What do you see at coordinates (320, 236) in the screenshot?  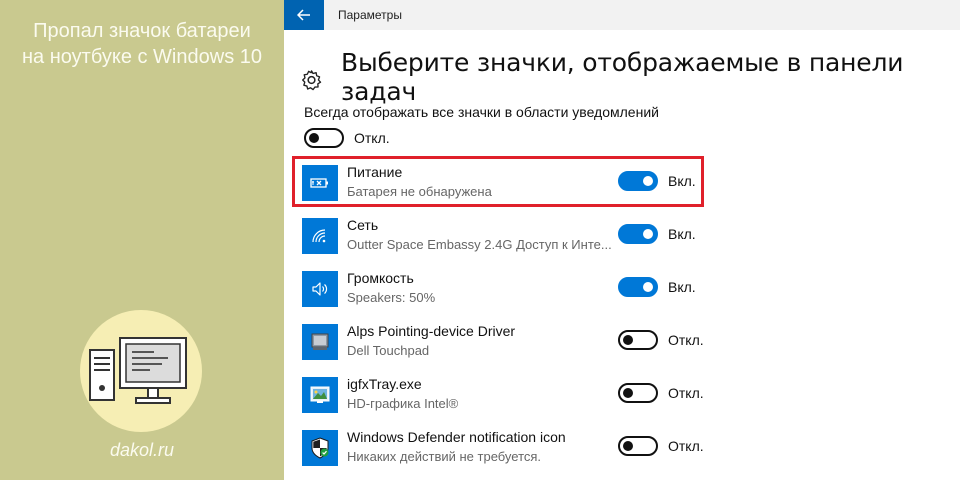 I see `wifi-icon` at bounding box center [320, 236].